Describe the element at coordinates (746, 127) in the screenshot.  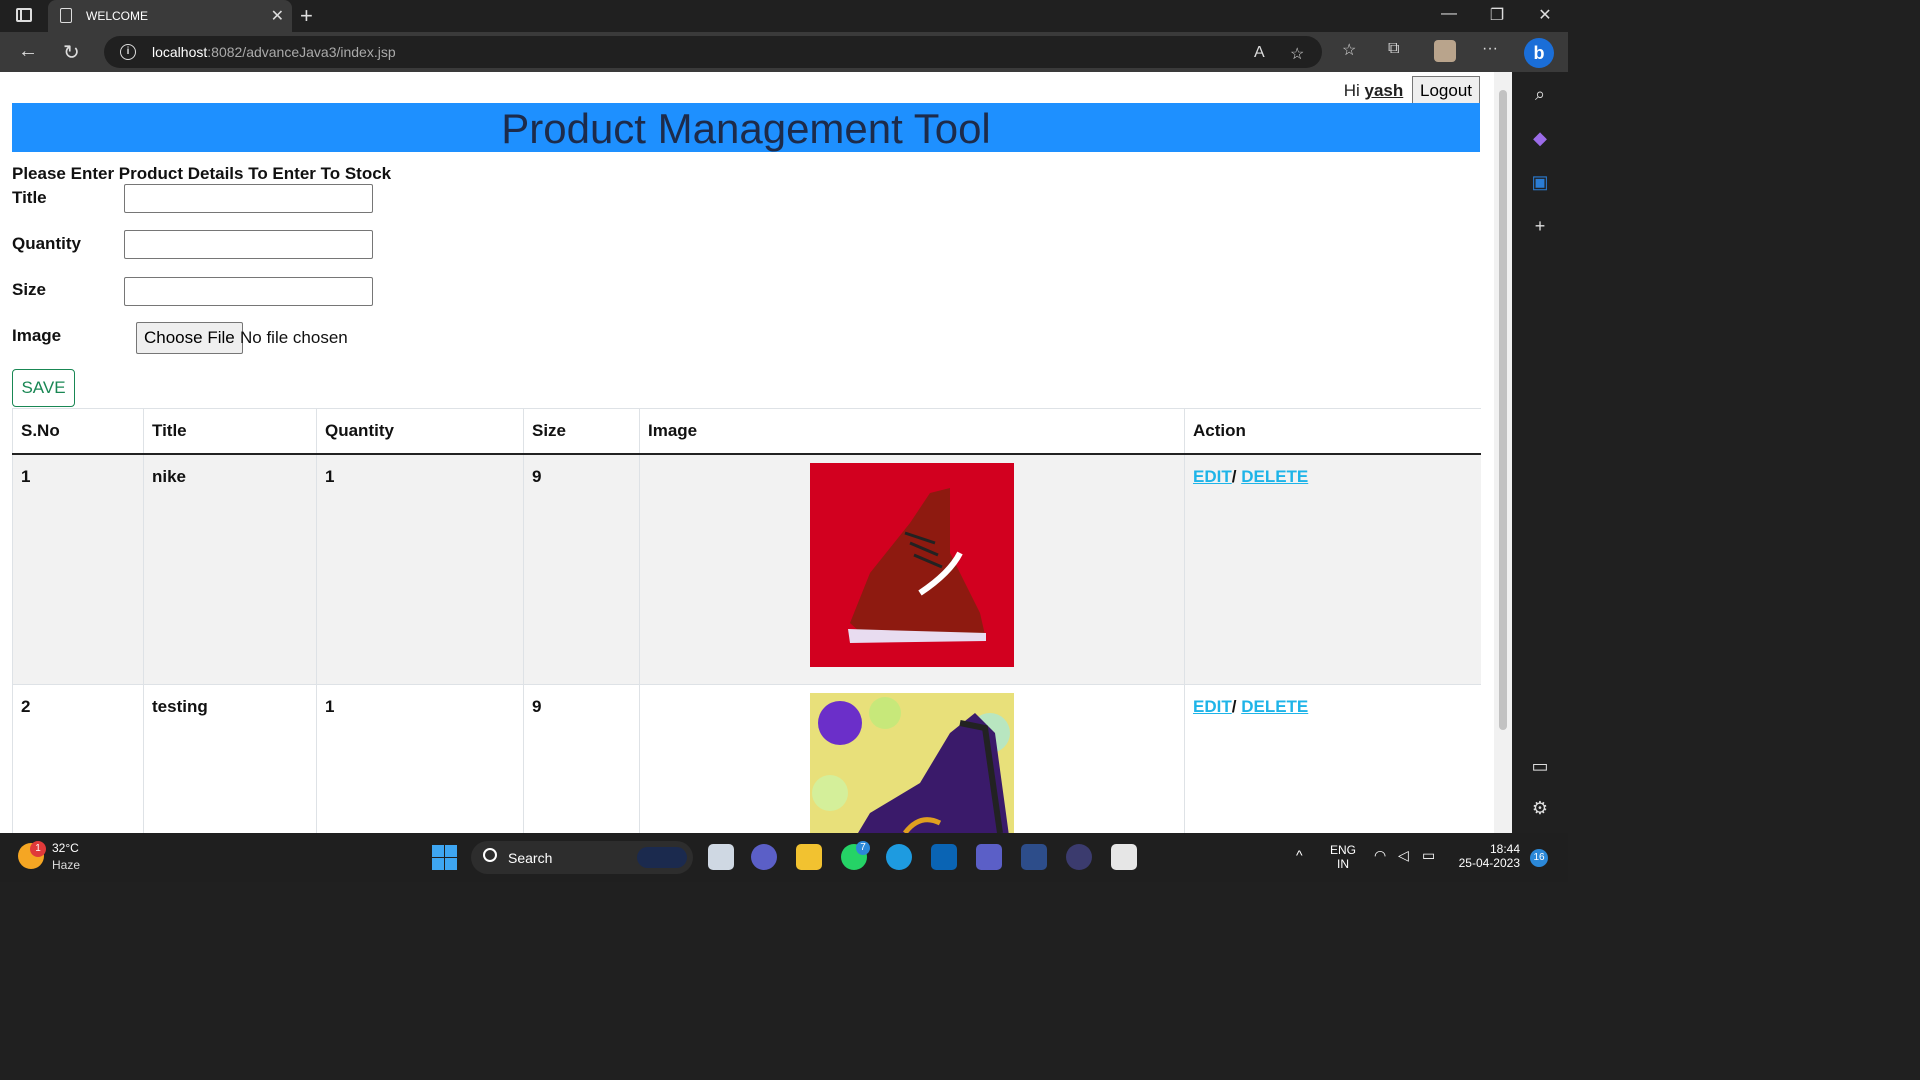
I see `page-title: Product Management Tool` at that location.